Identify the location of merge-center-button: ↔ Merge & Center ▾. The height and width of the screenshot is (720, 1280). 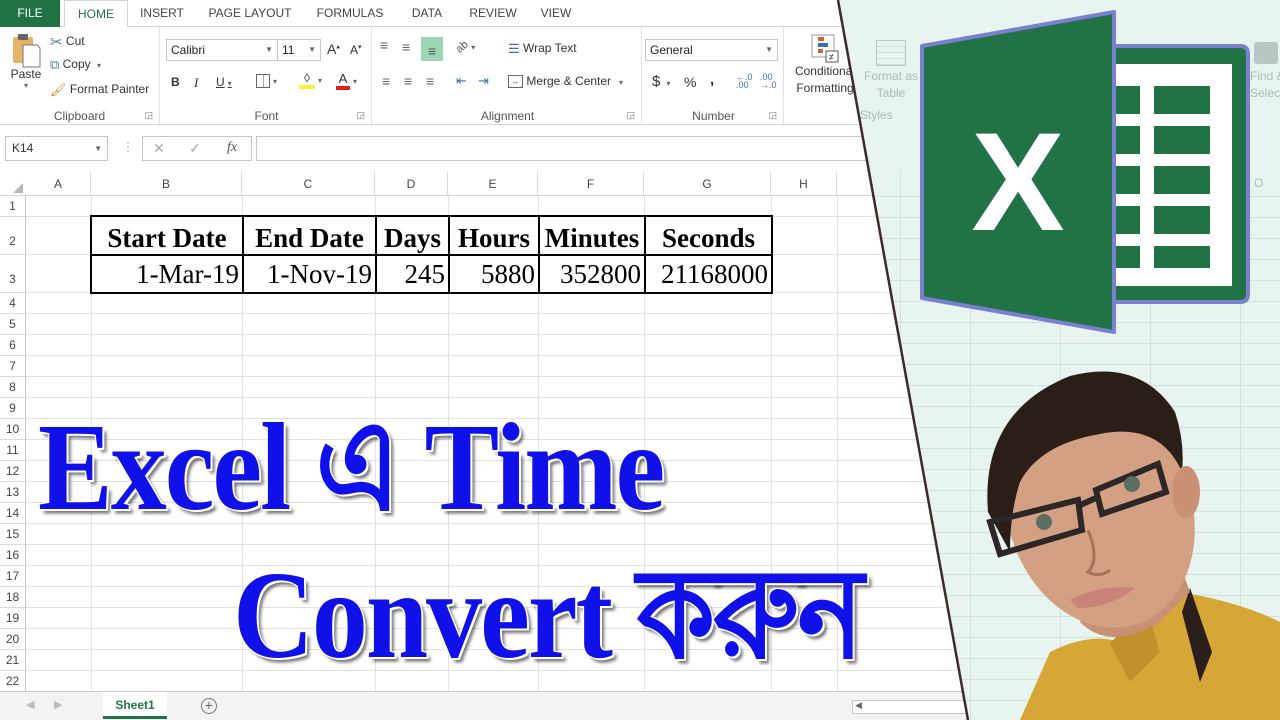
(565, 81).